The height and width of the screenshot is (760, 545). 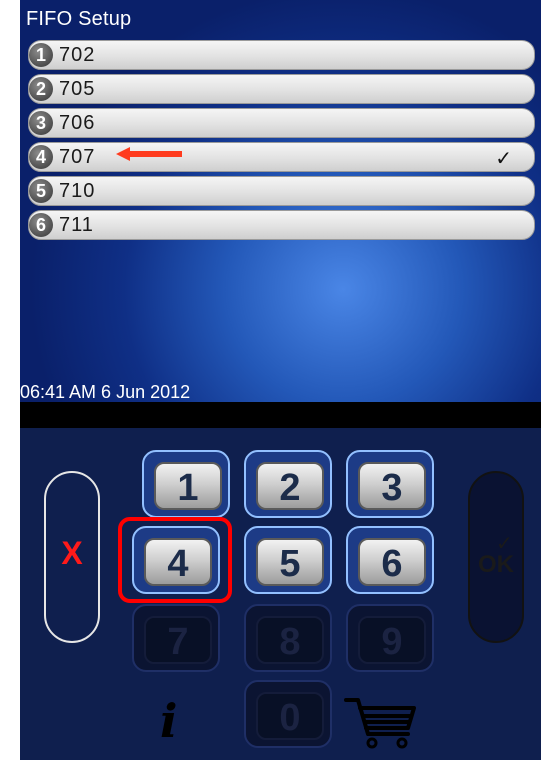 What do you see at coordinates (382, 722) in the screenshot?
I see `shopping-cart-icon` at bounding box center [382, 722].